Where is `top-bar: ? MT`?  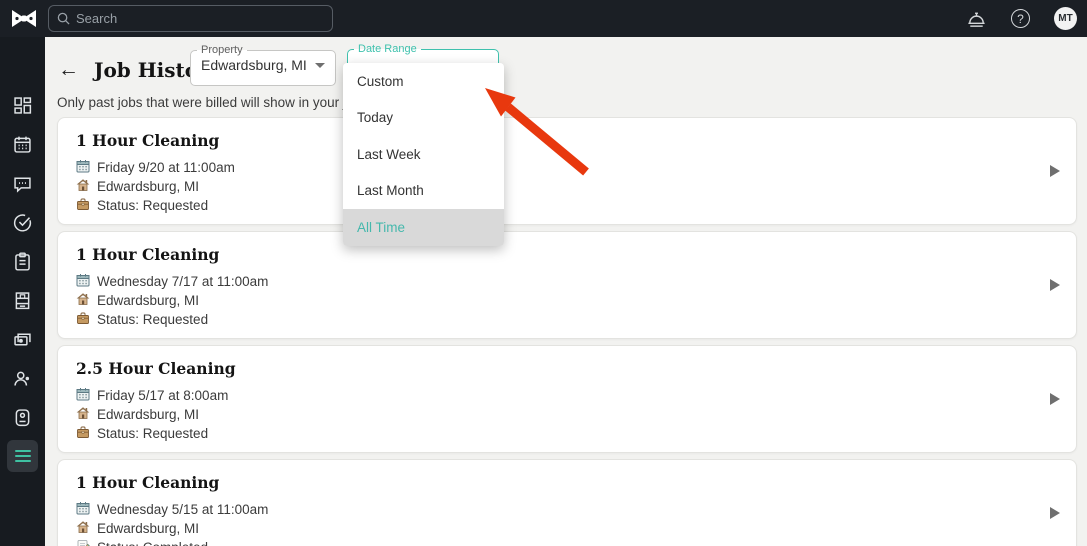 top-bar: ? MT is located at coordinates (543, 18).